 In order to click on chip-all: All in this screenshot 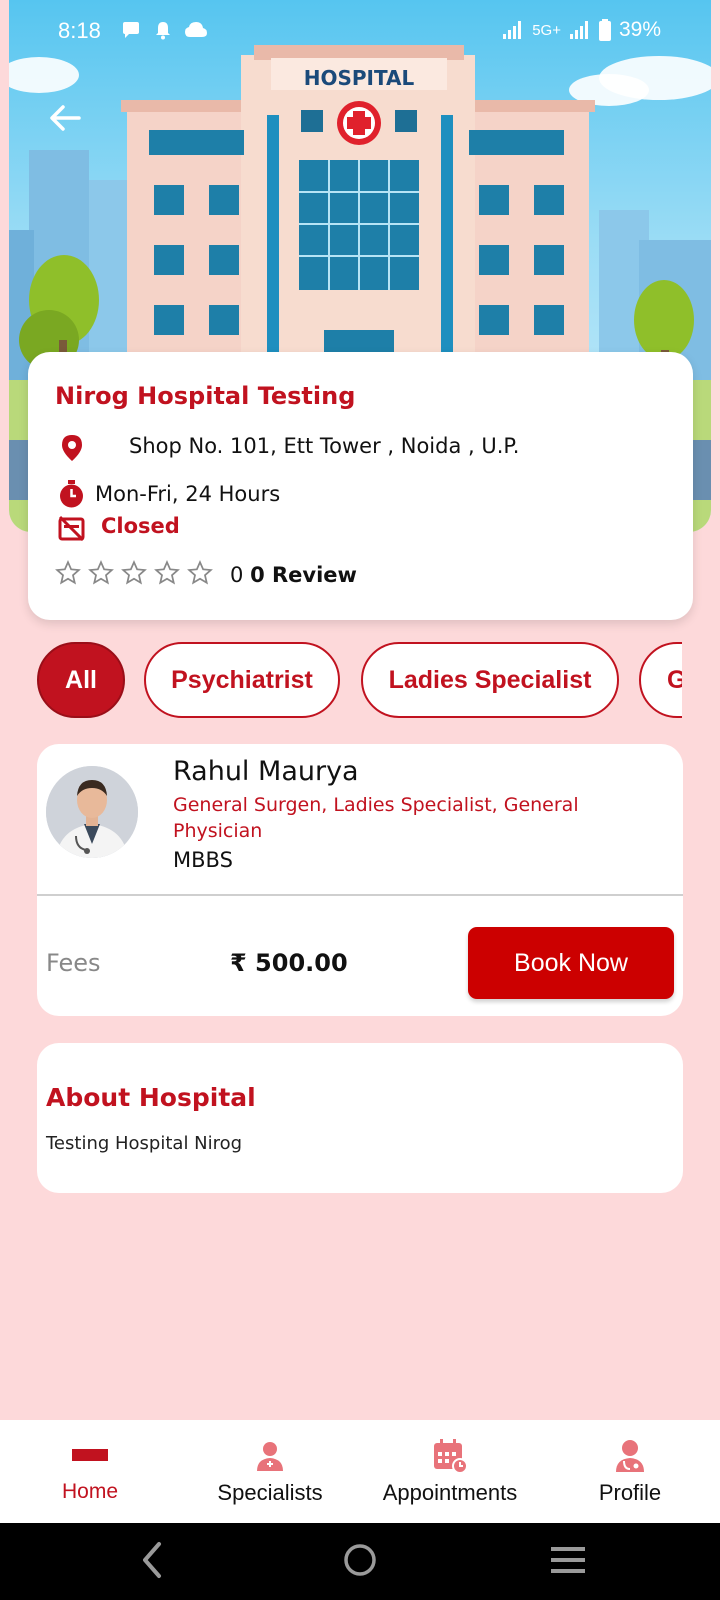, I will do `click(81, 680)`.